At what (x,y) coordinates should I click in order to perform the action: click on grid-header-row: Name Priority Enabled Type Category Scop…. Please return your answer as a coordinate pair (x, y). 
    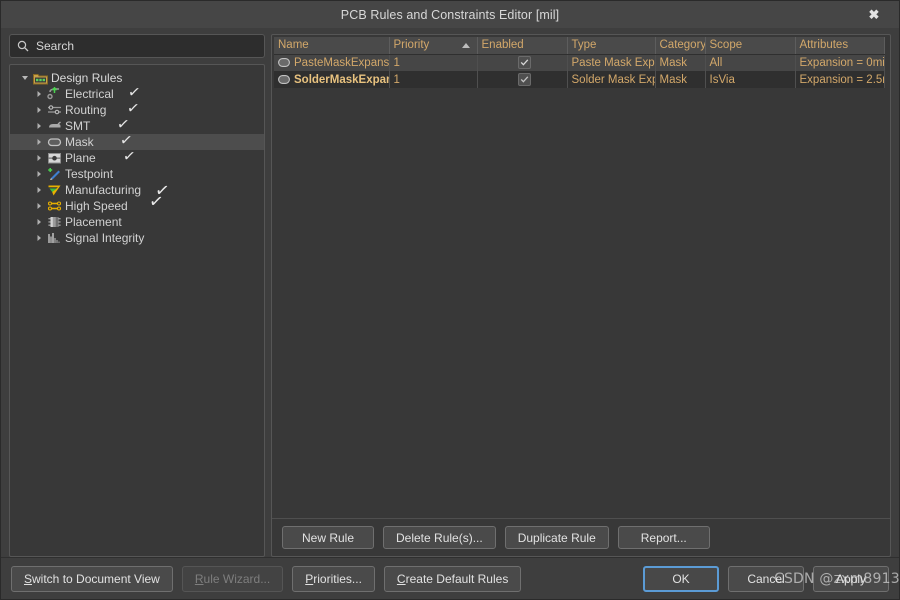
    Looking at the image, I should click on (579, 46).